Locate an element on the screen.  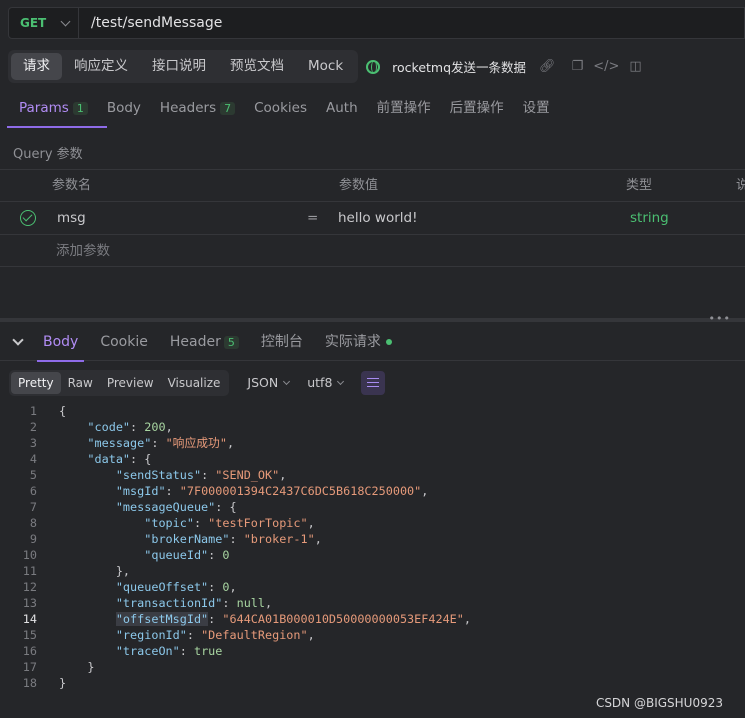
header-param-value: 参数值 is located at coordinates (359, 185).